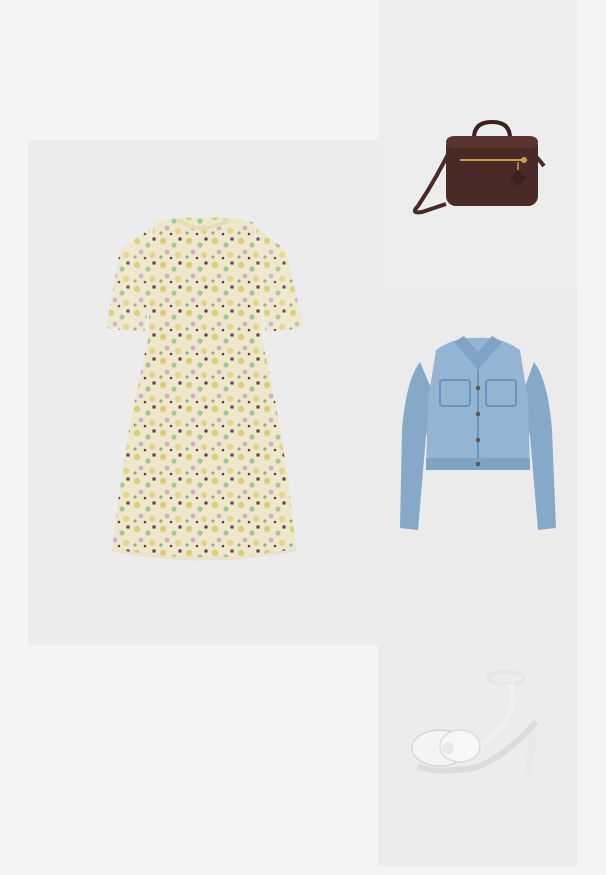 Image resolution: width=606 pixels, height=875 pixels. I want to click on bag-product-tile, so click(477, 145).